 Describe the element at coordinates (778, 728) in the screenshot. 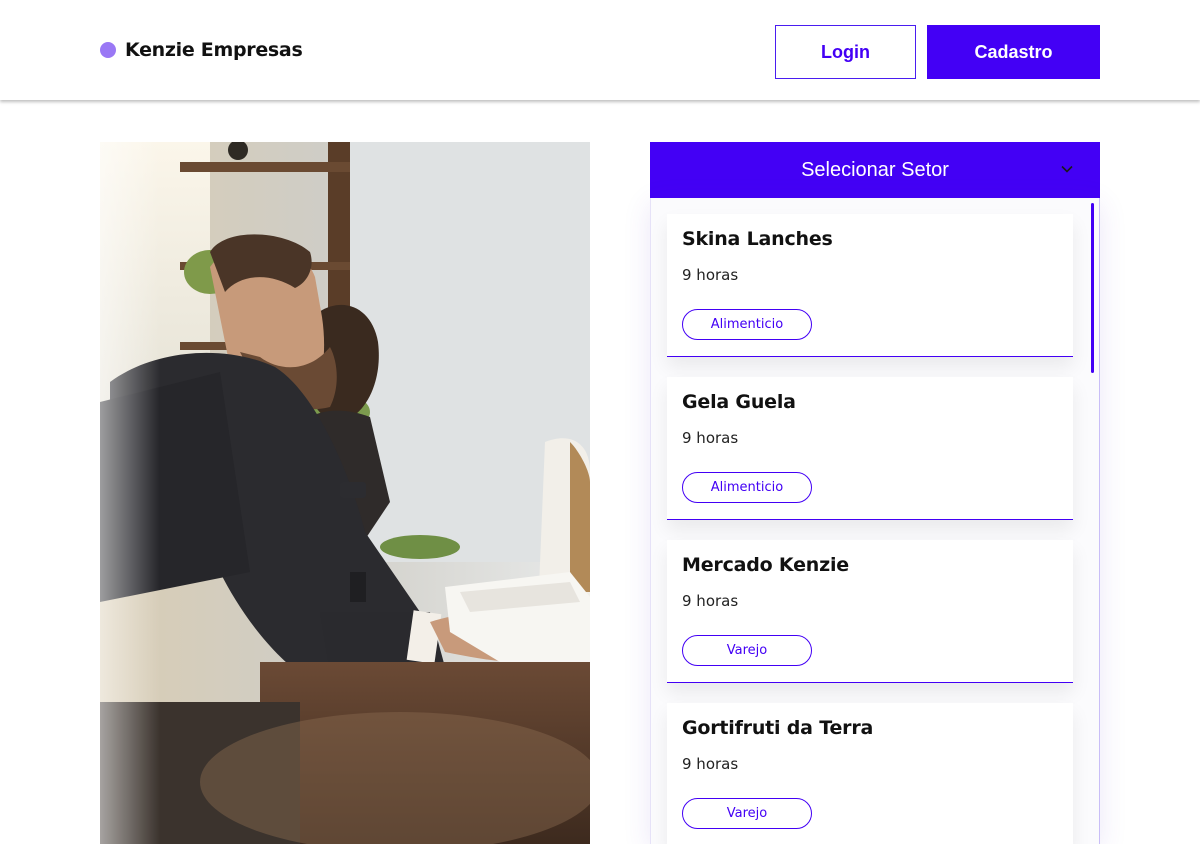

I see `company-name: Gortifruti da Terra` at that location.